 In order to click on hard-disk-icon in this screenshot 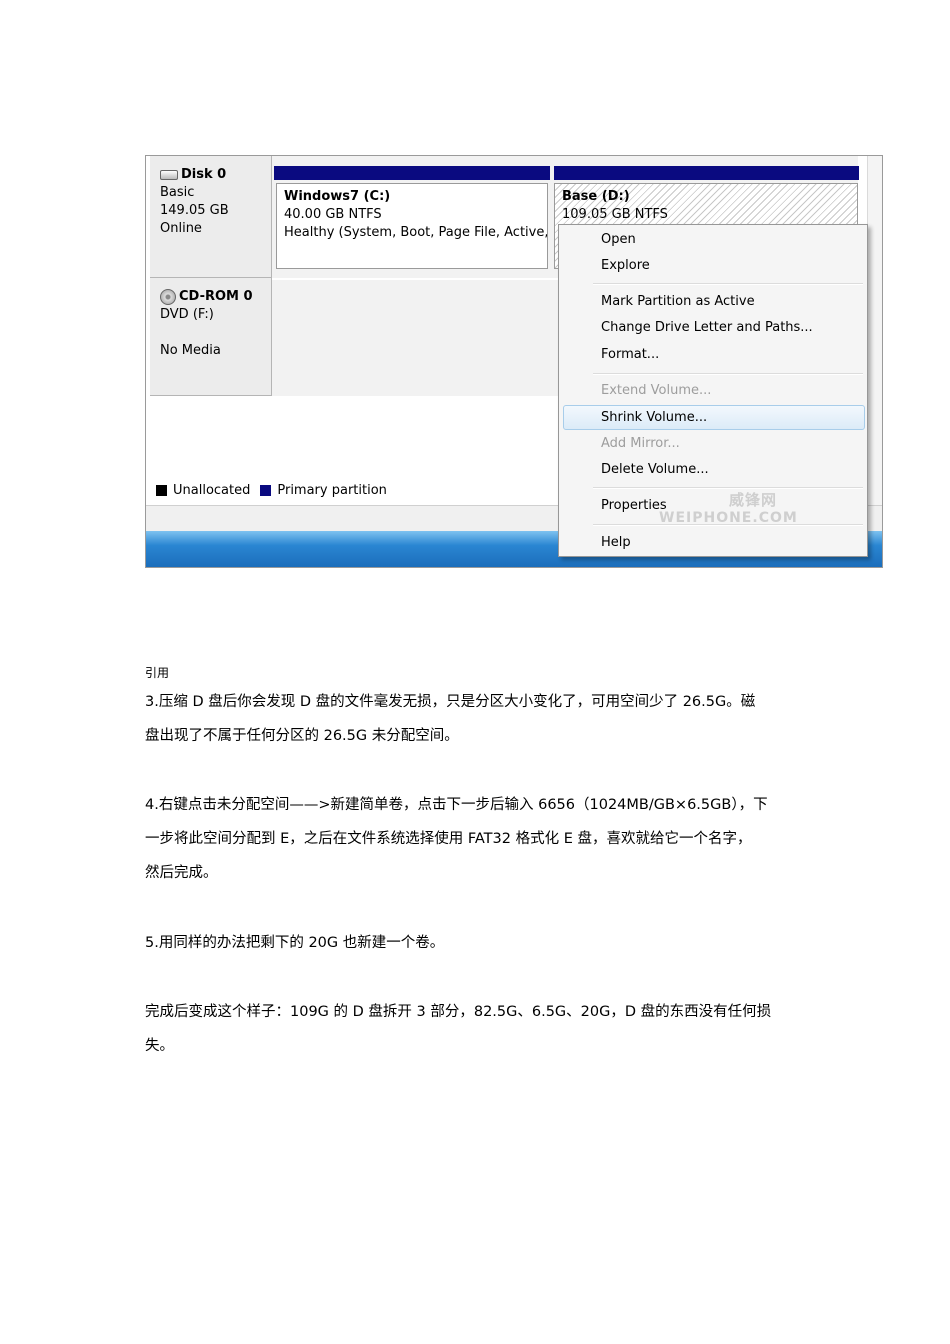, I will do `click(169, 175)`.